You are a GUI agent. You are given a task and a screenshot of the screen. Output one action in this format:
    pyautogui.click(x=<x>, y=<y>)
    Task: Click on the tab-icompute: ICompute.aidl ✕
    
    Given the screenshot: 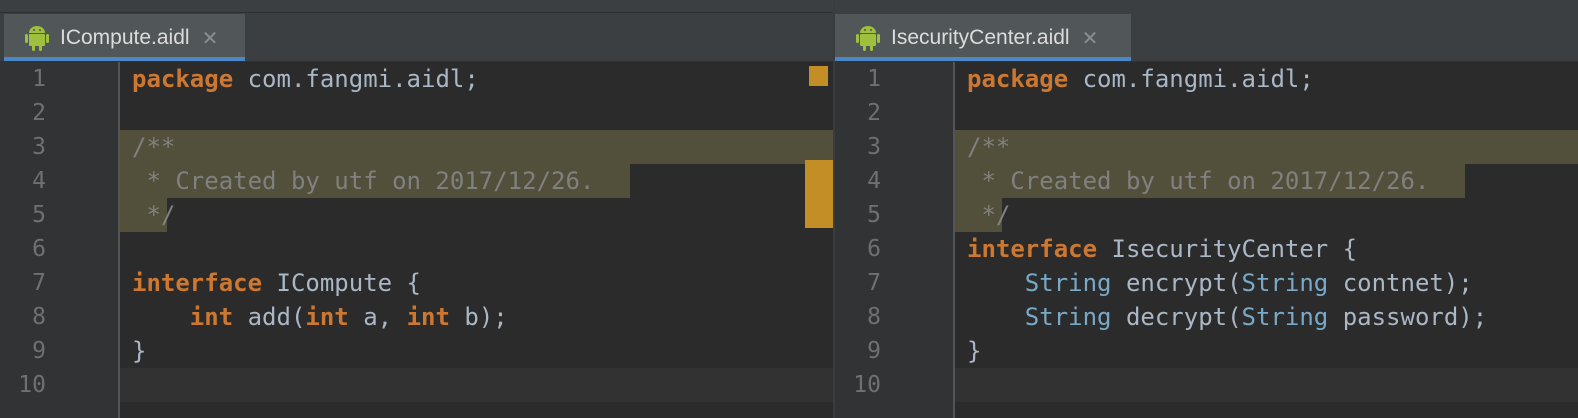 What is the action you would take?
    pyautogui.click(x=124, y=37)
    